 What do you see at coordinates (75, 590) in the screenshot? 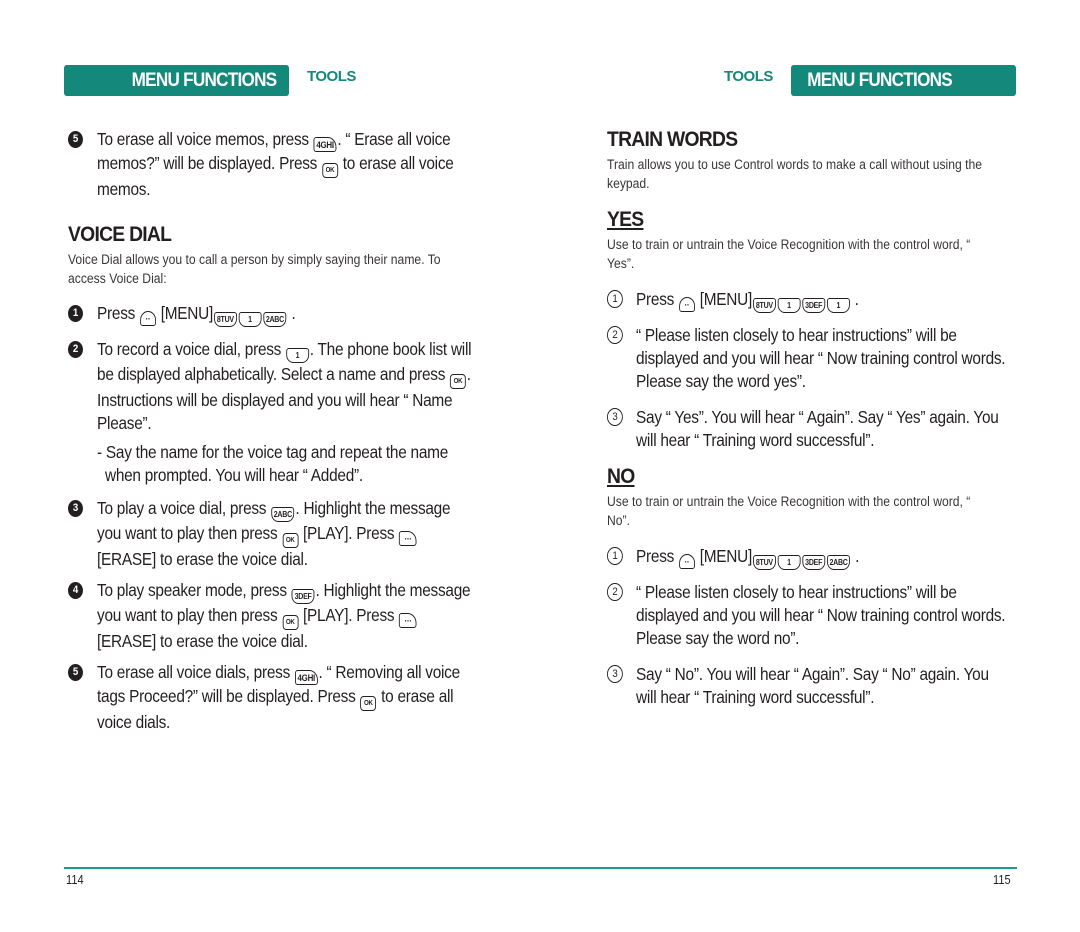
I see `step-number-badge: 4` at bounding box center [75, 590].